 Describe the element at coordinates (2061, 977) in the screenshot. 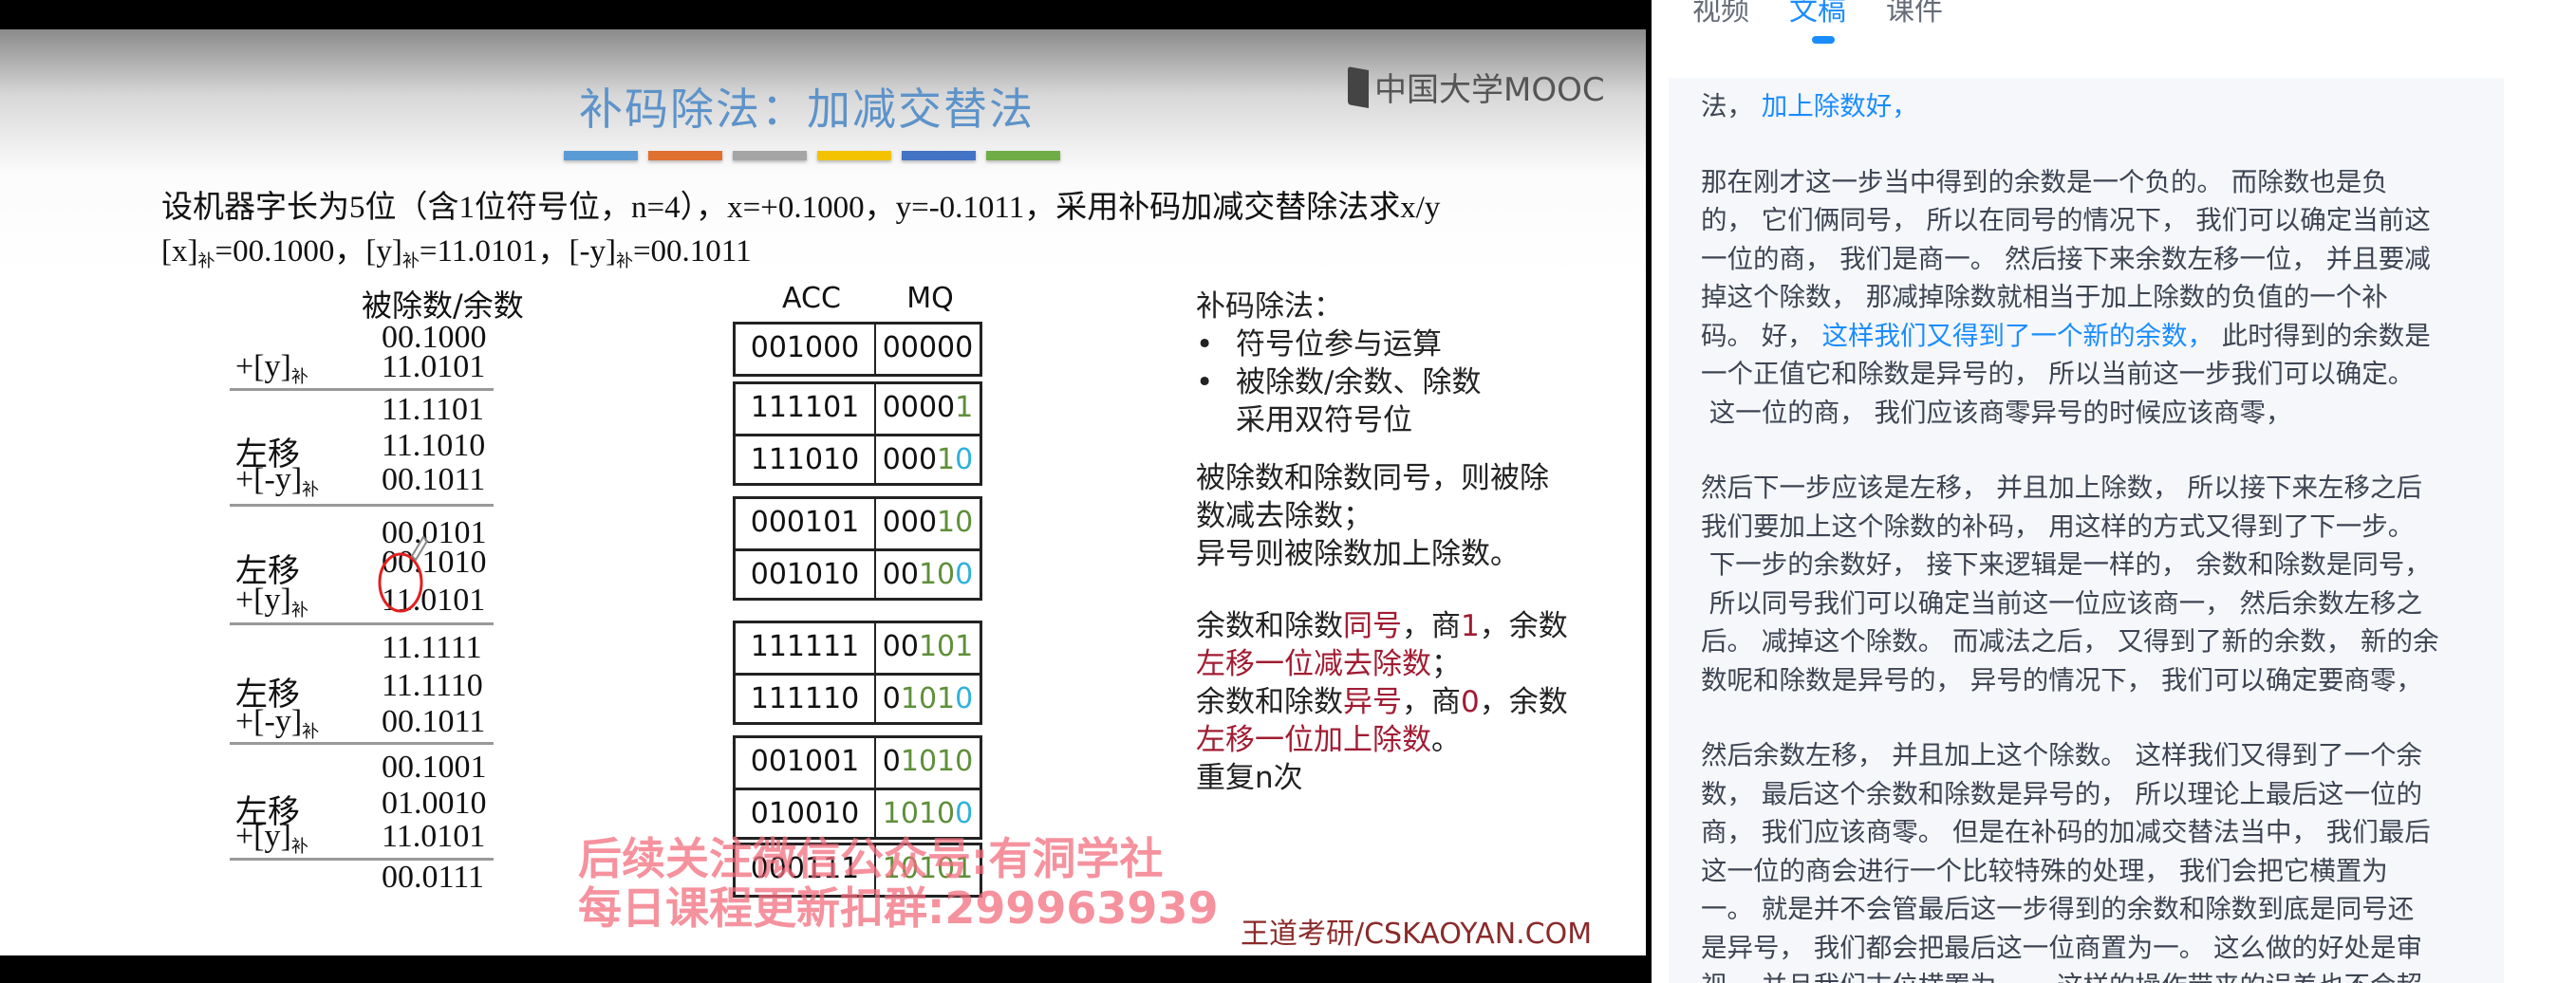

I see `transcript-text: 视， 并且我们末位横置为一， 这样的操作带来的误差也不会超` at that location.